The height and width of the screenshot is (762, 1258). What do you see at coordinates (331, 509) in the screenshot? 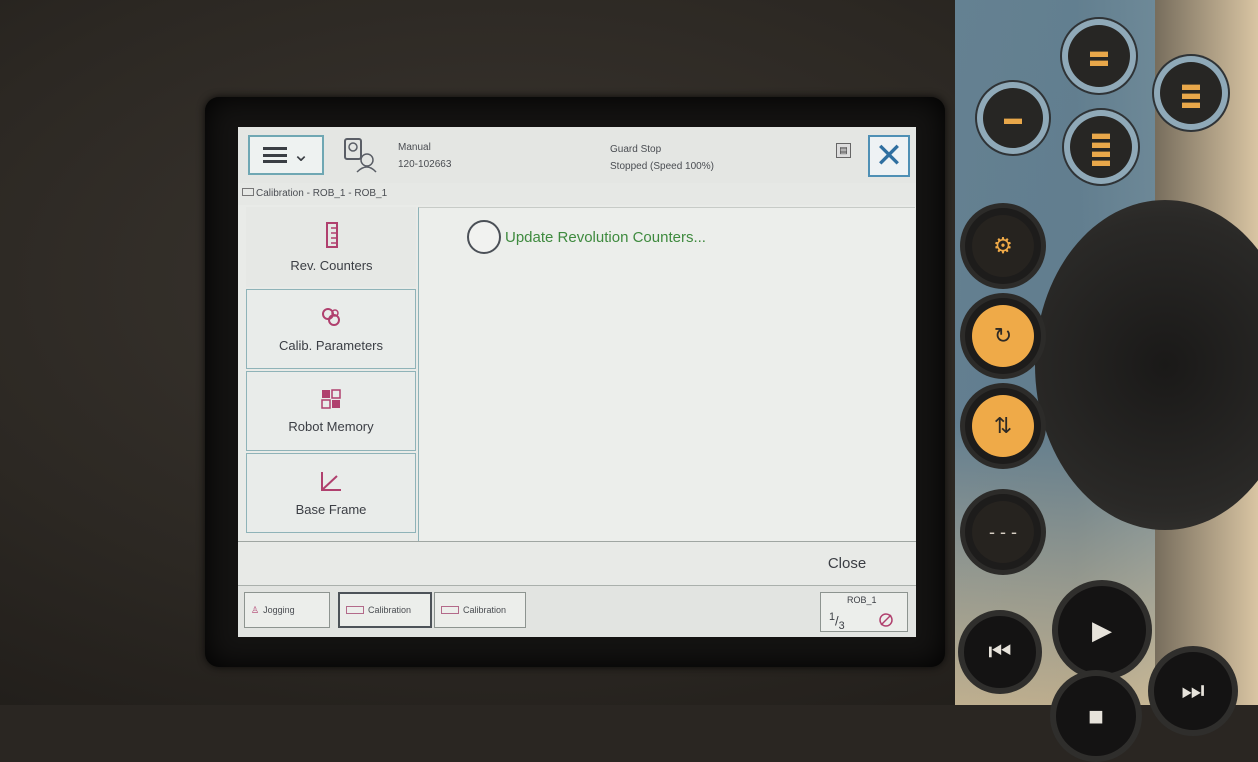
I see `sidebar-item-label: Base Frame` at bounding box center [331, 509].